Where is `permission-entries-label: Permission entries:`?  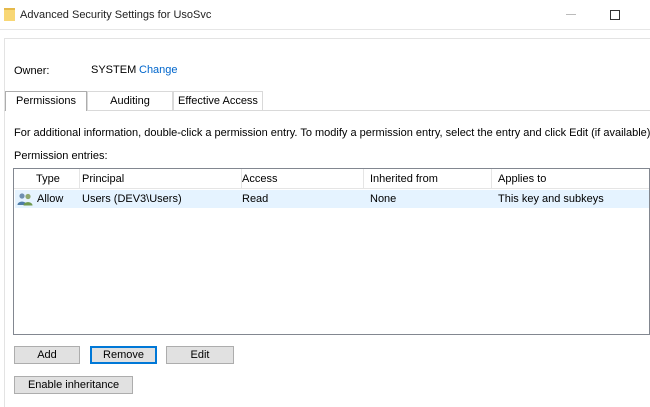
permission-entries-label: Permission entries: is located at coordinates (61, 156).